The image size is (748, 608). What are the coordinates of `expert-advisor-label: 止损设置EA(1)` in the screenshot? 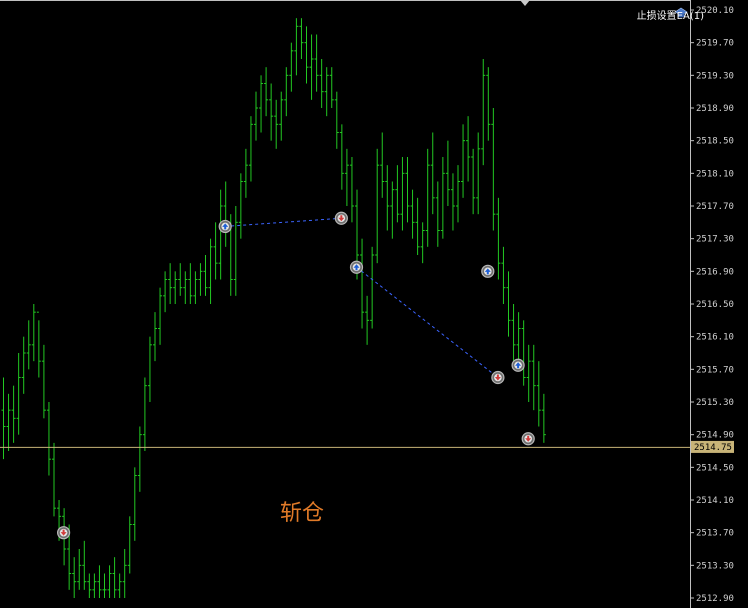 It's located at (670, 14).